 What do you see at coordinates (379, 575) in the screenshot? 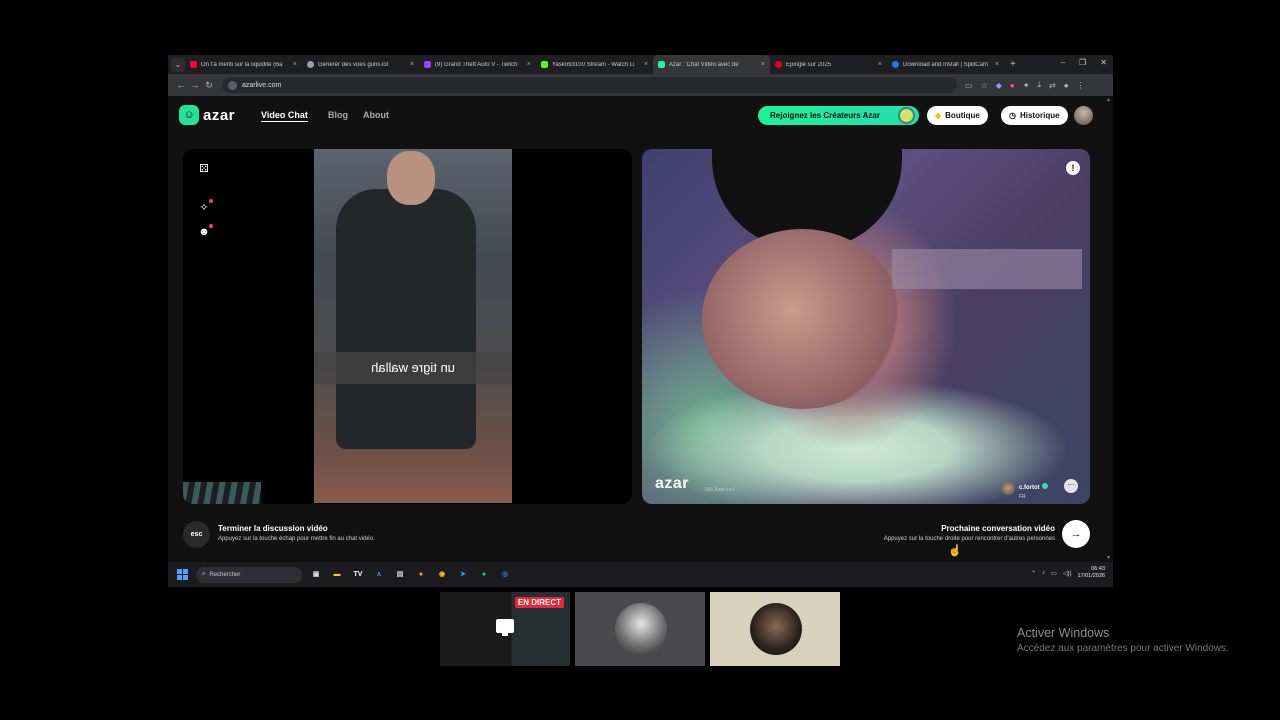
I see `app-blue-icon: ʌ` at bounding box center [379, 575].